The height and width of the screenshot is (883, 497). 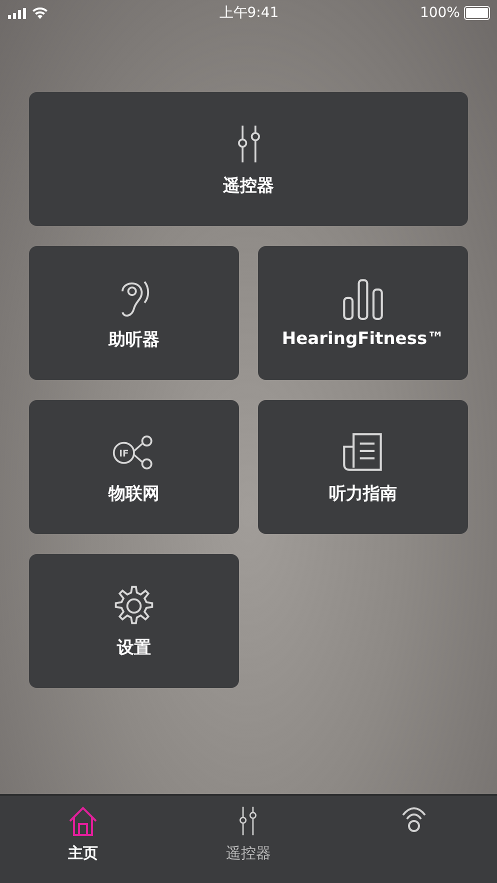 What do you see at coordinates (363, 467) in the screenshot?
I see `menu-tile: 听力指南` at bounding box center [363, 467].